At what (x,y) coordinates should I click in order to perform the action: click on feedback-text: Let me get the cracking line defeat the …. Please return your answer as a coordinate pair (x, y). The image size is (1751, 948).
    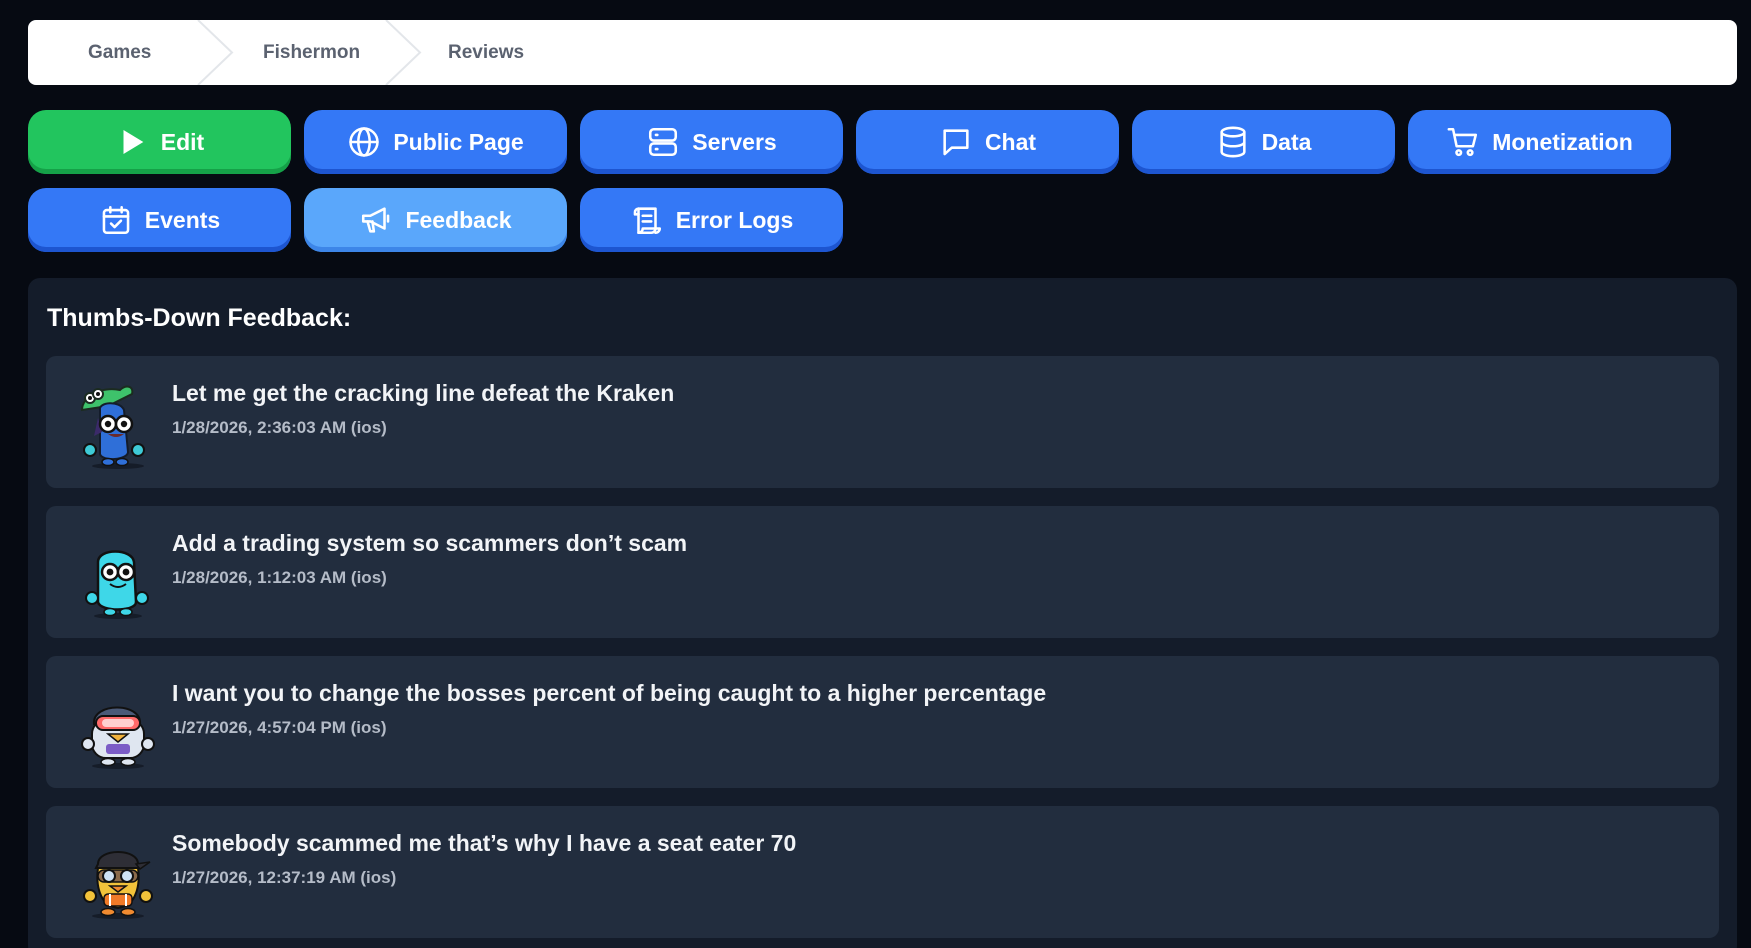
    Looking at the image, I should click on (423, 393).